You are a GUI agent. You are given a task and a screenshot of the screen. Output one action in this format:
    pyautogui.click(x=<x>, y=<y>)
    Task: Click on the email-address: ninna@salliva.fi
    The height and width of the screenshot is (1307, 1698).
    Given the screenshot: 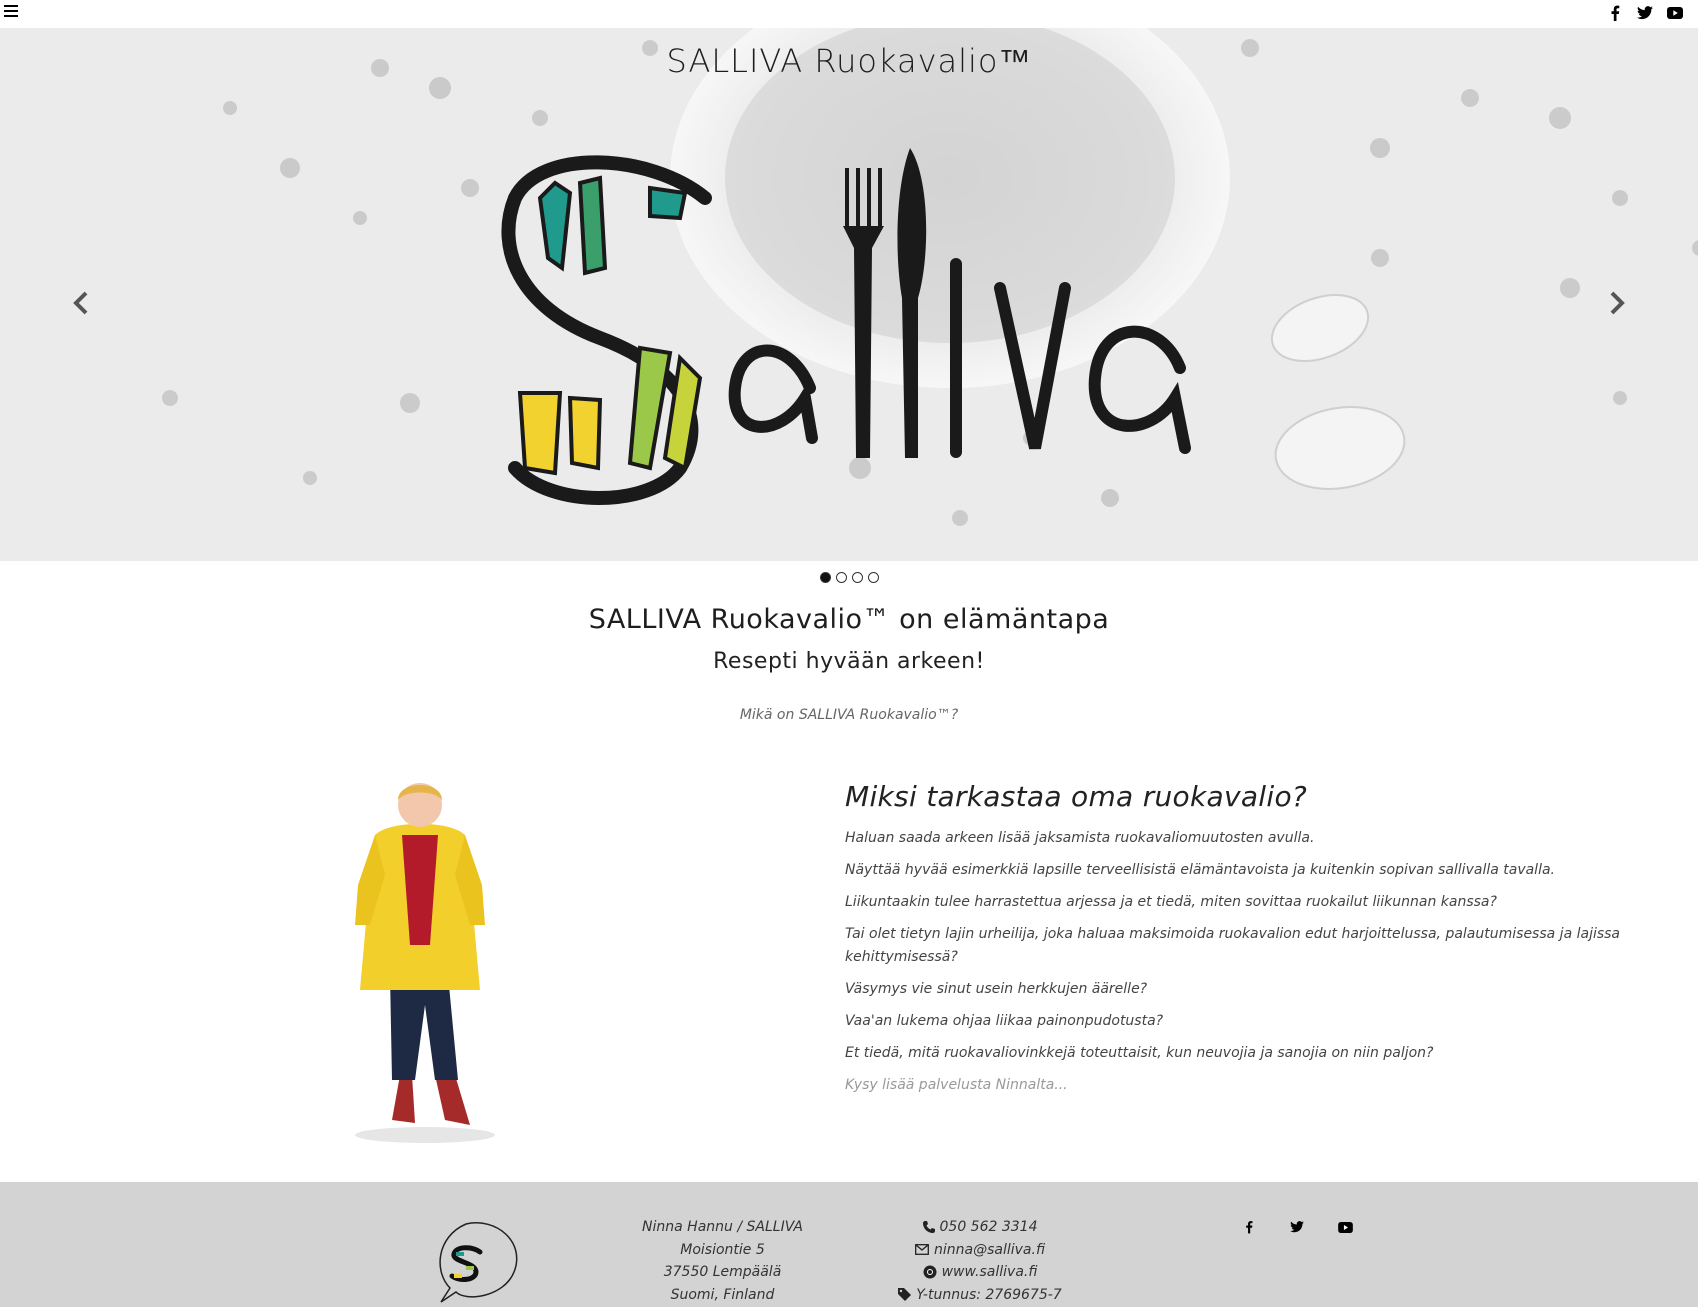 What is the action you would take?
    pyautogui.click(x=989, y=1249)
    